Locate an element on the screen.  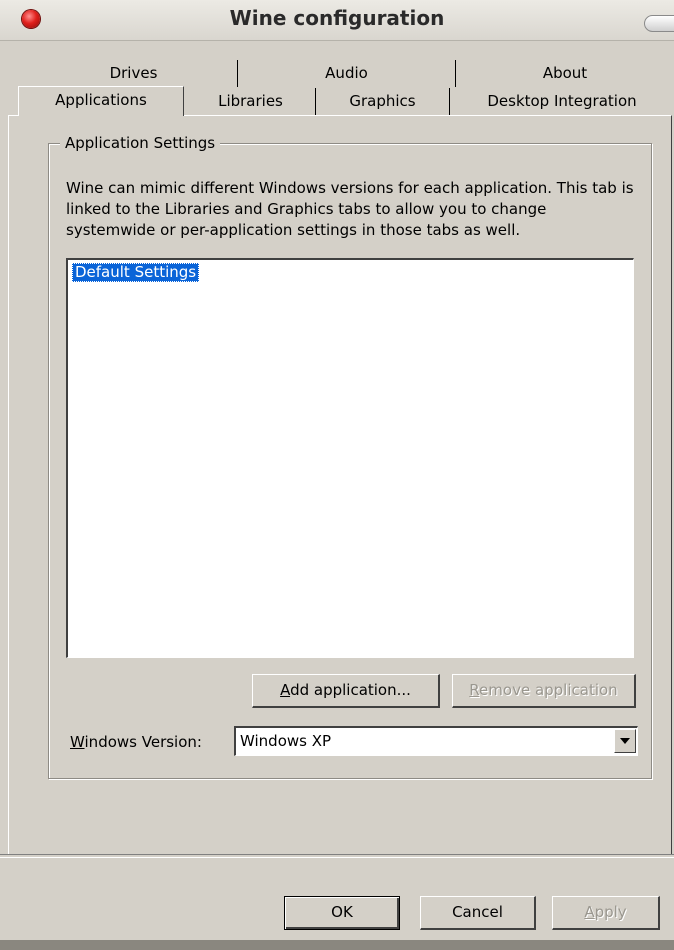
window-bottom-edge is located at coordinates (337, 945).